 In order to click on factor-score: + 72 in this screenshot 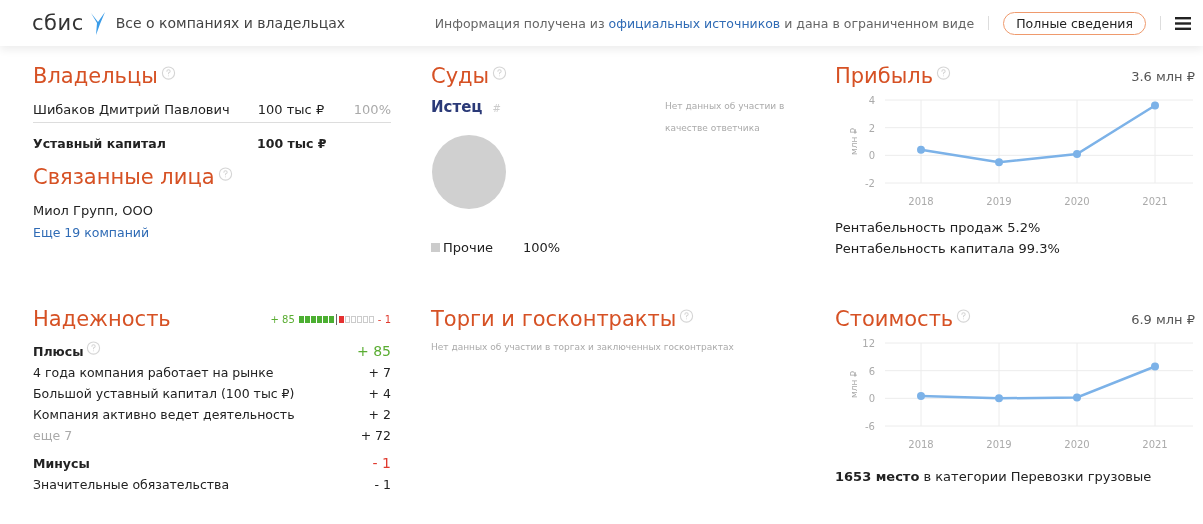, I will do `click(375, 435)`.